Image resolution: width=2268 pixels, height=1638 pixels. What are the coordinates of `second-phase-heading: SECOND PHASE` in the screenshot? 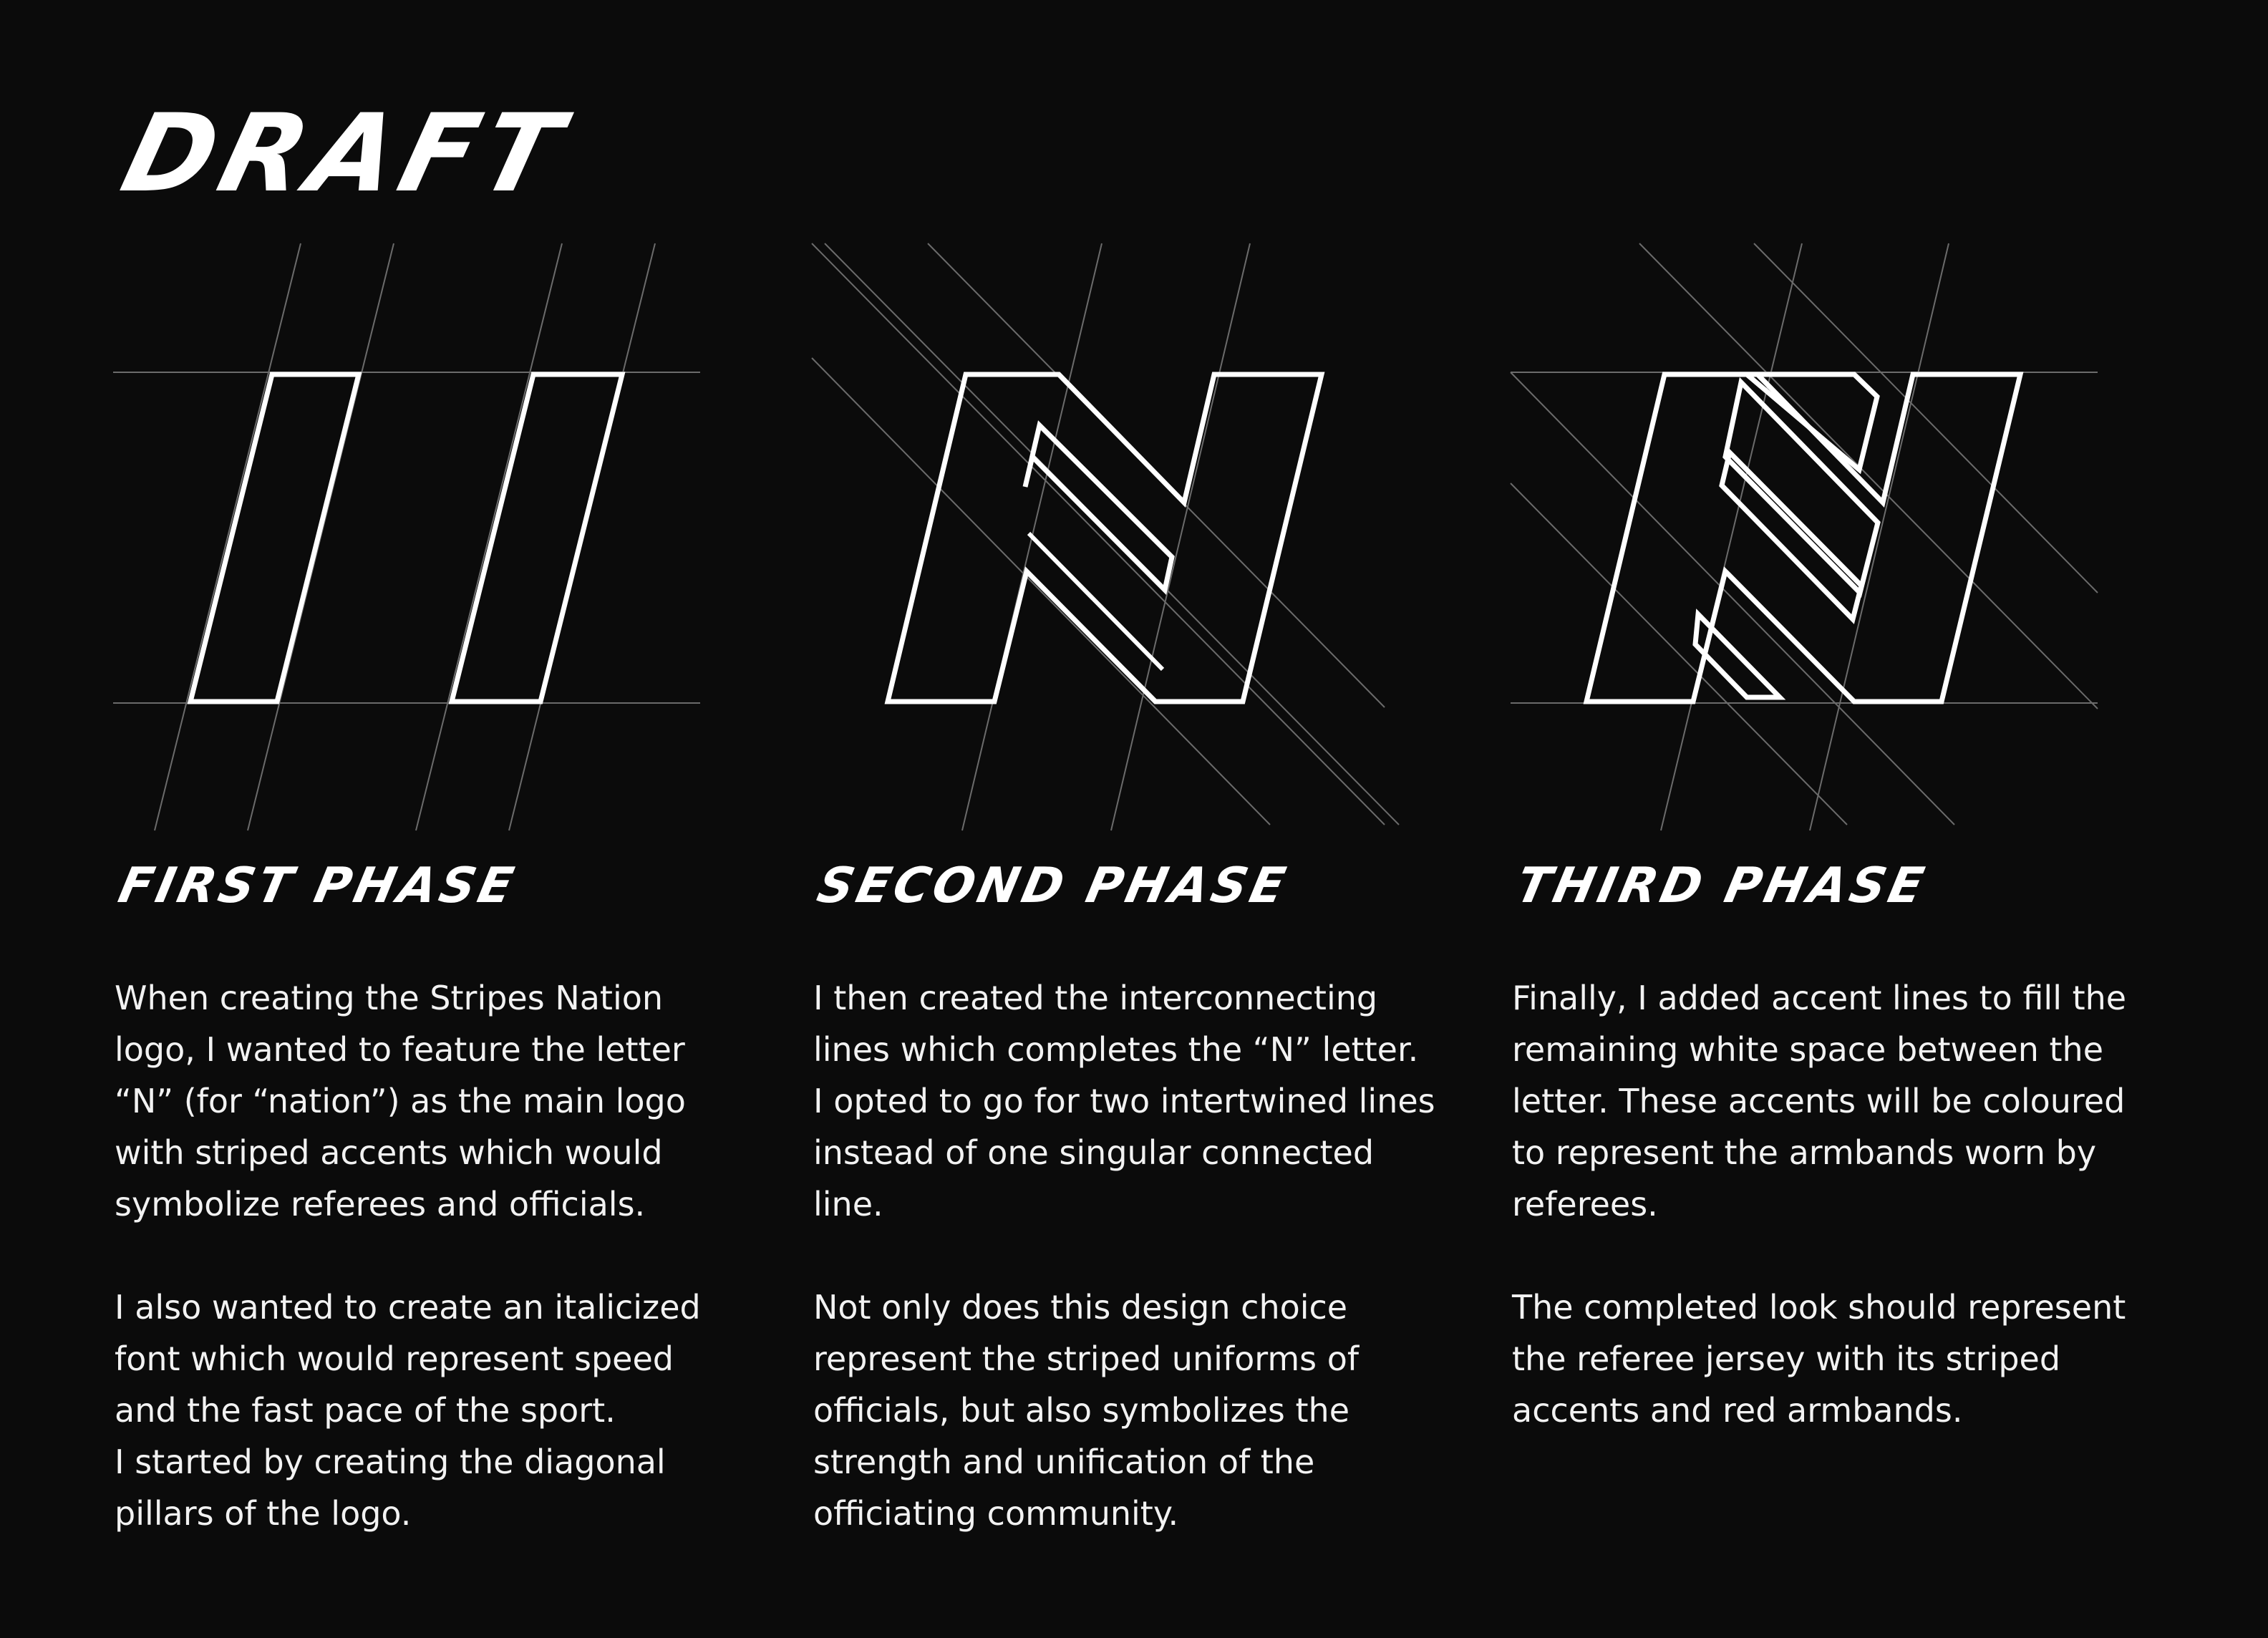 It's located at (1053, 886).